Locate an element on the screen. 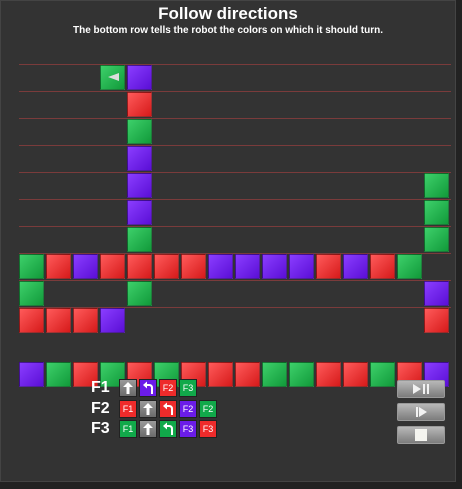 Image resolution: width=462 pixels, height=489 pixels. robot-icon is located at coordinates (113, 77).